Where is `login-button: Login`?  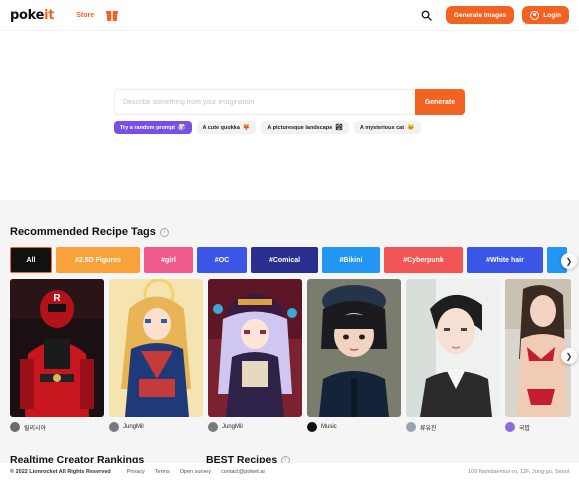 login-button: Login is located at coordinates (545, 15).